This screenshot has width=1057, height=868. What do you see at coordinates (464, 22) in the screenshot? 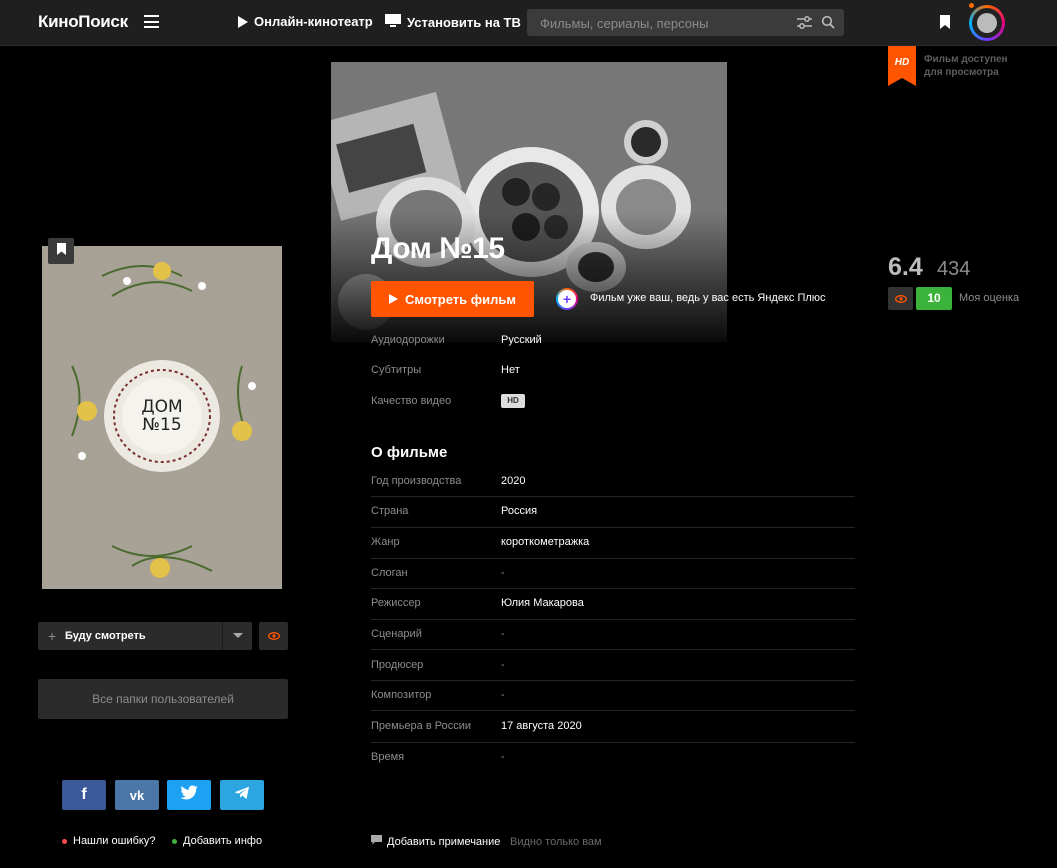
I see `nav-tv-label: Установить на ТВ` at bounding box center [464, 22].